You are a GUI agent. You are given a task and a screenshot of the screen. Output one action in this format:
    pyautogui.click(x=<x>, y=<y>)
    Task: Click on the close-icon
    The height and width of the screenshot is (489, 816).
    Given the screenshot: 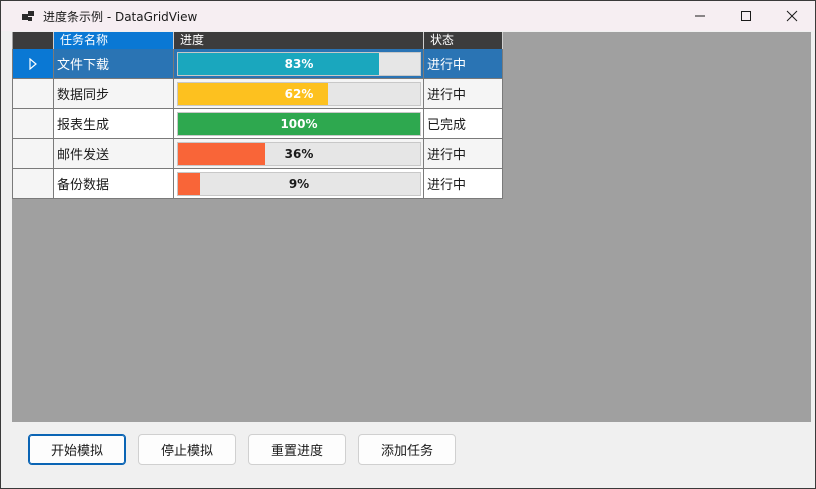 What is the action you would take?
    pyautogui.click(x=792, y=16)
    